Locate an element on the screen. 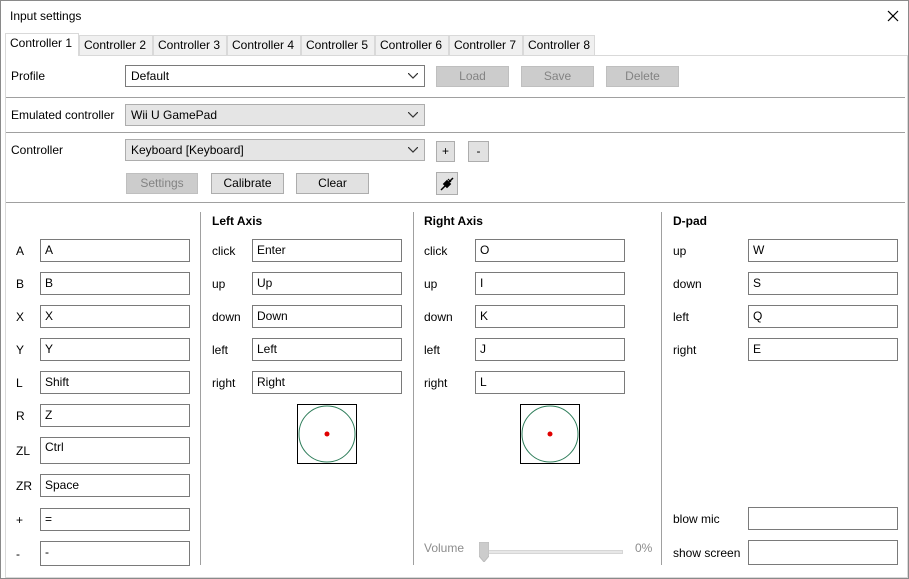 The width and height of the screenshot is (909, 579). button-label-l: L is located at coordinates (19, 383).